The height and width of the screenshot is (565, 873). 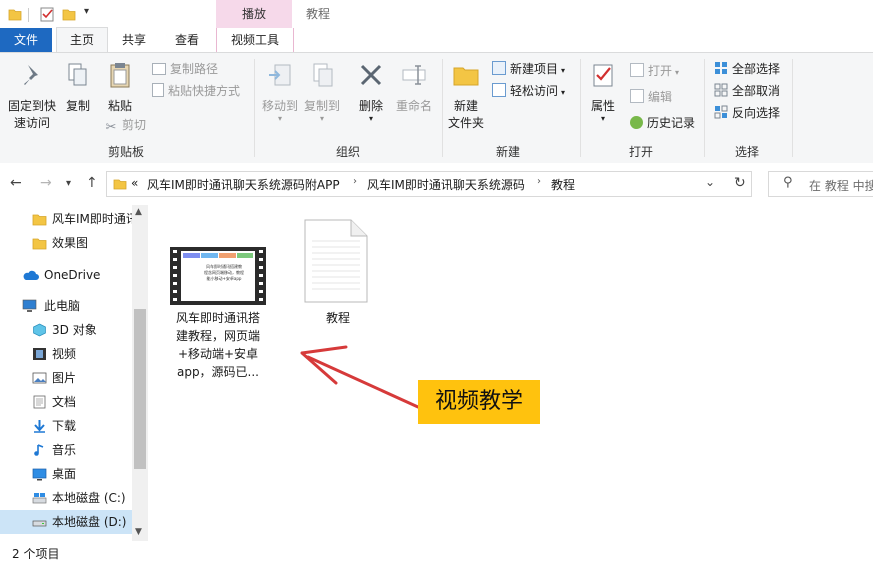 What do you see at coordinates (16, 183) in the screenshot?
I see `back-arrow-icon: ←` at bounding box center [16, 183].